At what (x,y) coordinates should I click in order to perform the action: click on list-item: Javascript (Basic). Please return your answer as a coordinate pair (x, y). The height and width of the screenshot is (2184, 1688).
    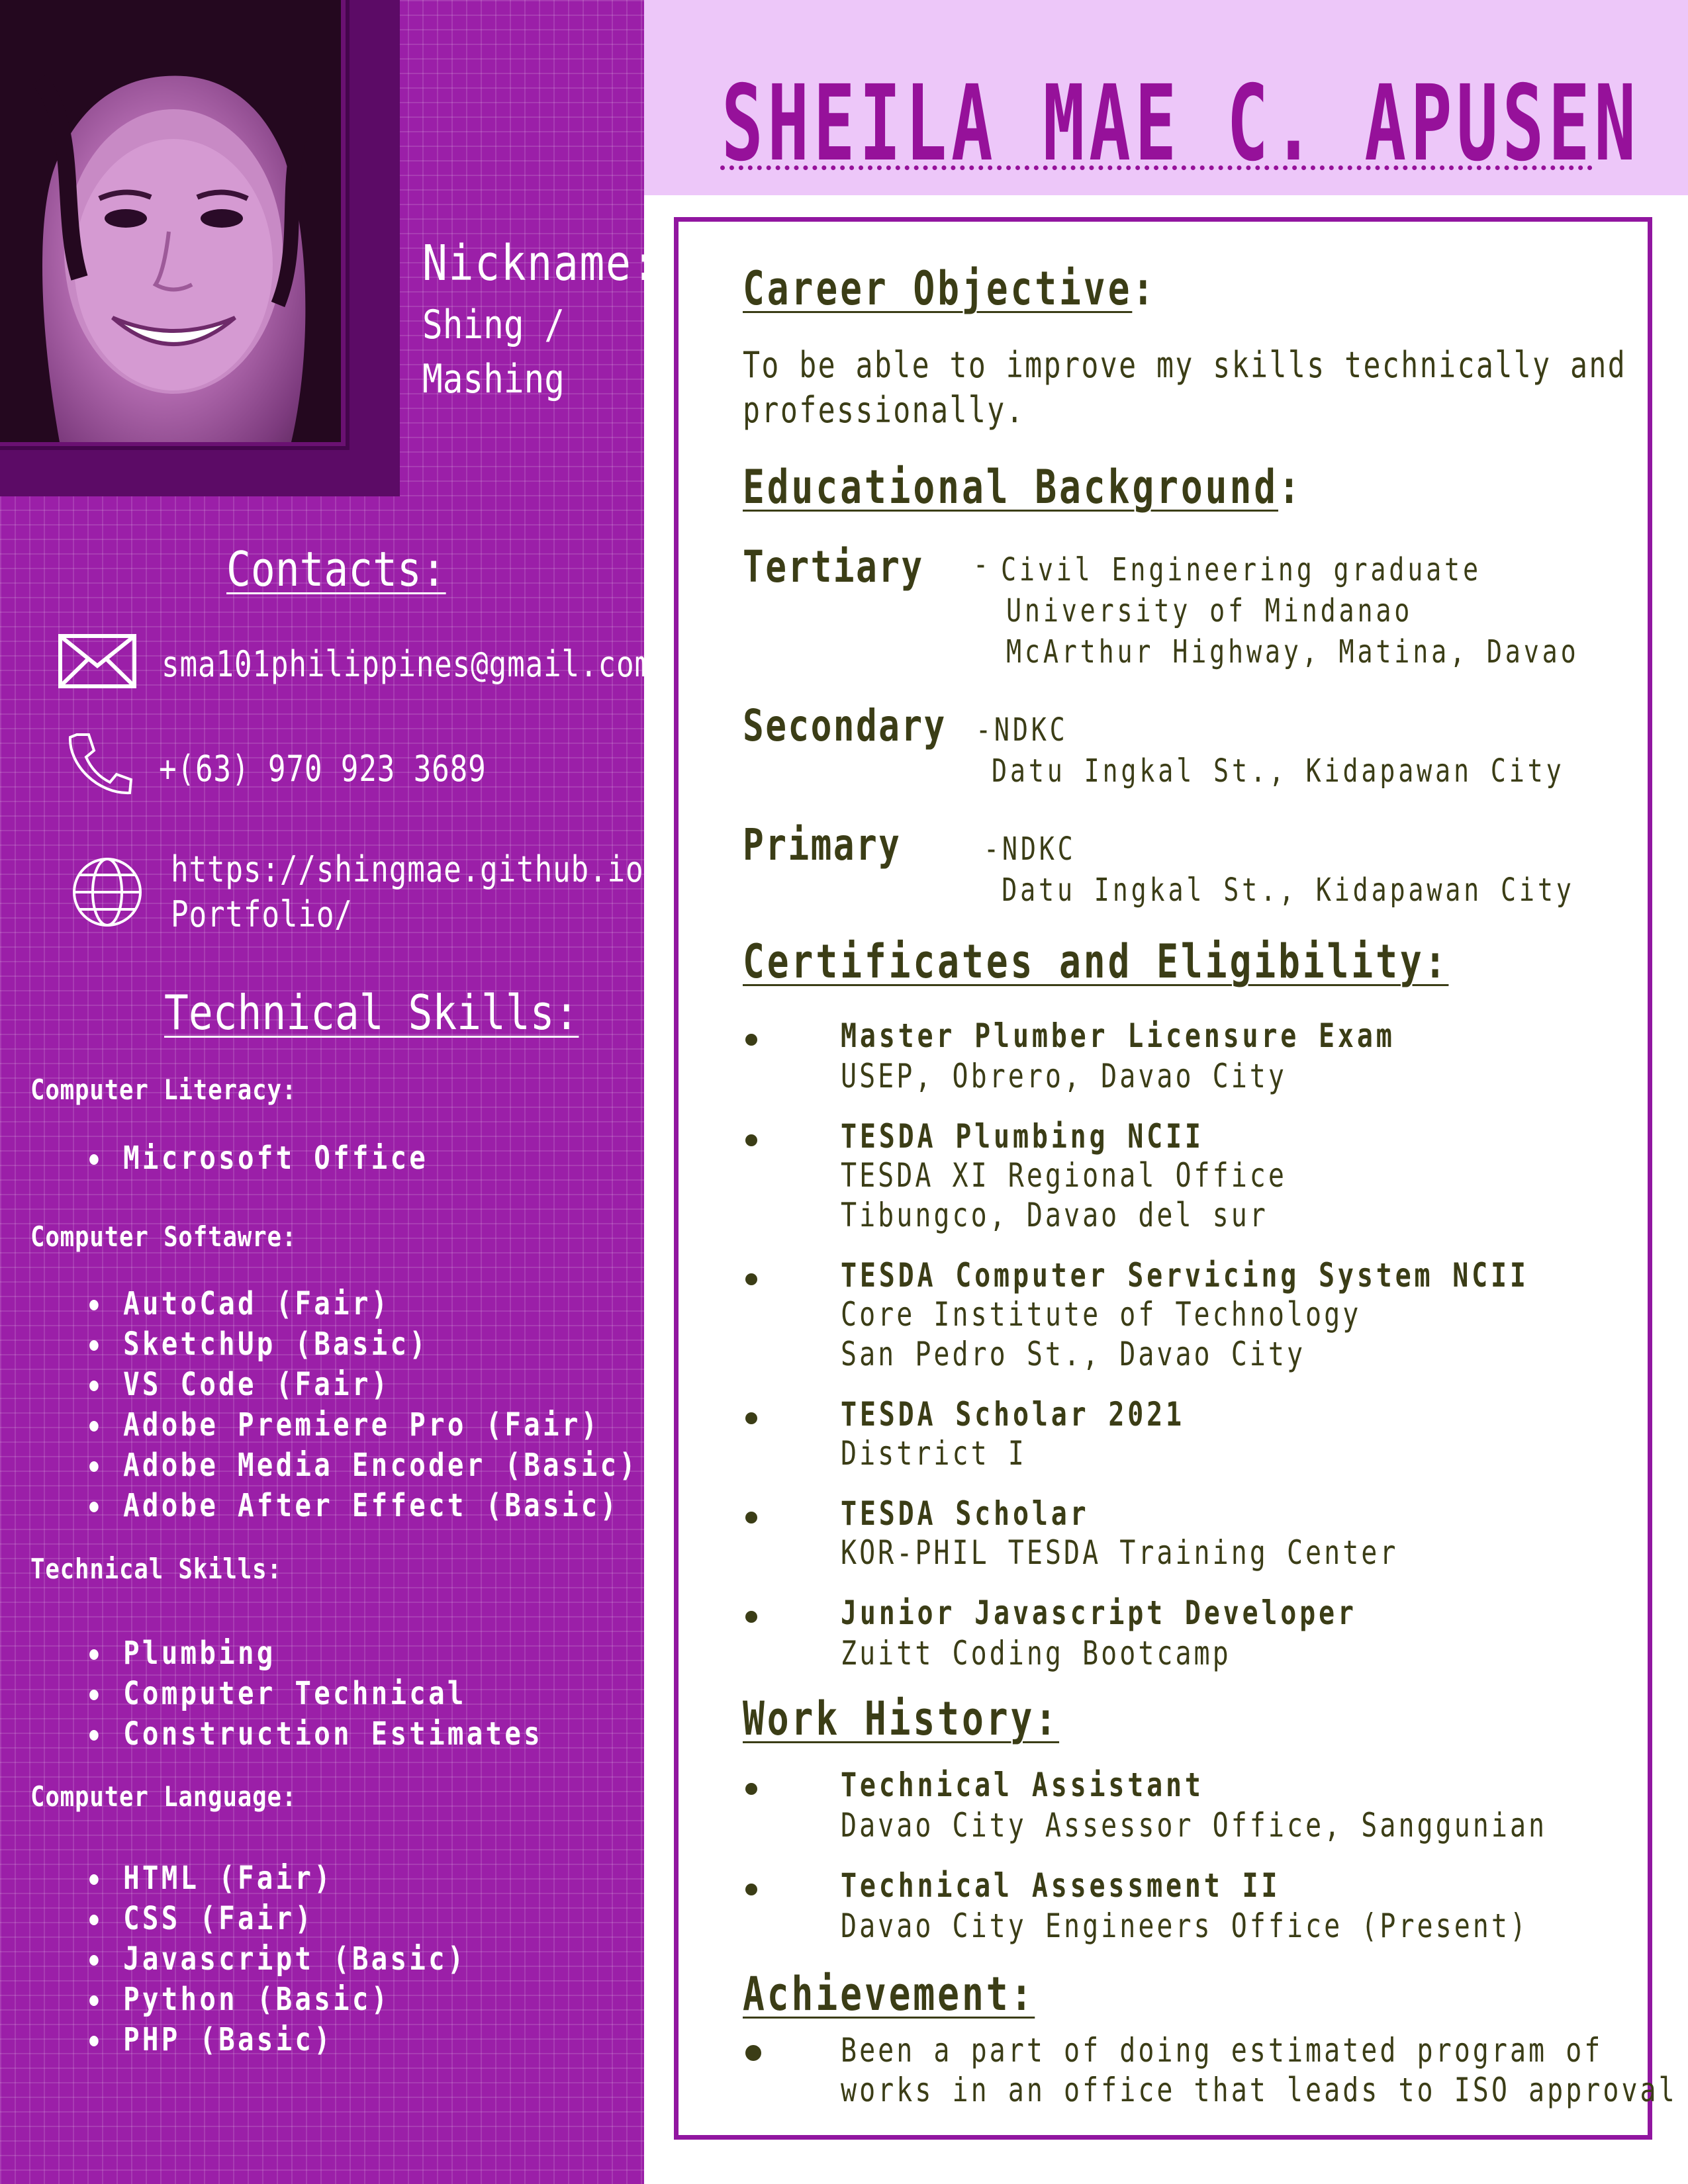
    Looking at the image, I should click on (276, 1959).